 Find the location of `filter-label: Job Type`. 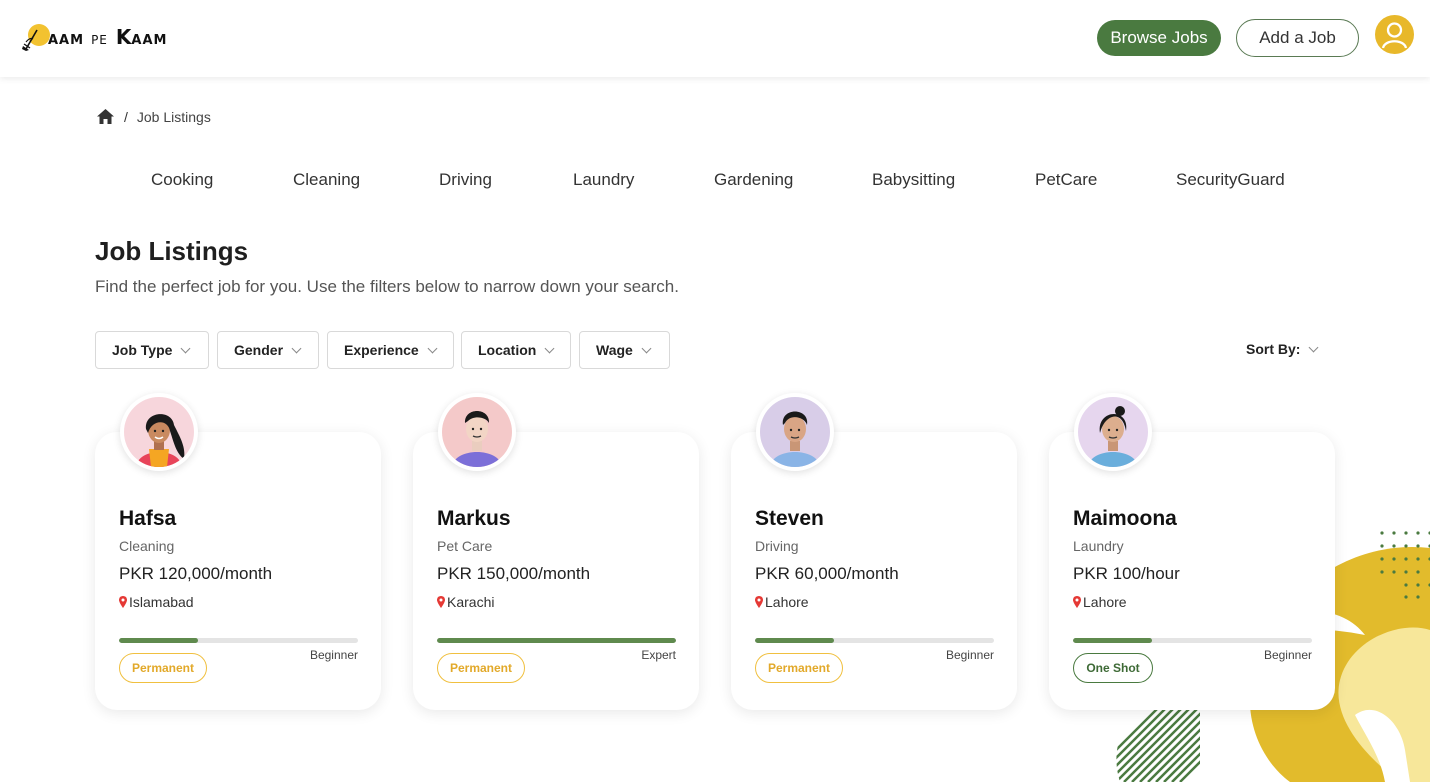

filter-label: Job Type is located at coordinates (142, 350).